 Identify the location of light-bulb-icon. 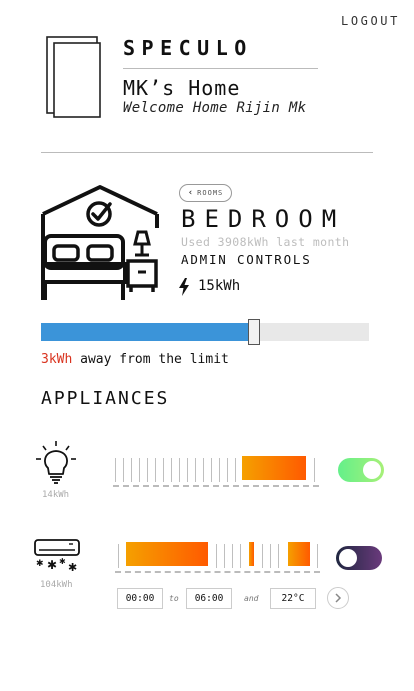
(56, 462).